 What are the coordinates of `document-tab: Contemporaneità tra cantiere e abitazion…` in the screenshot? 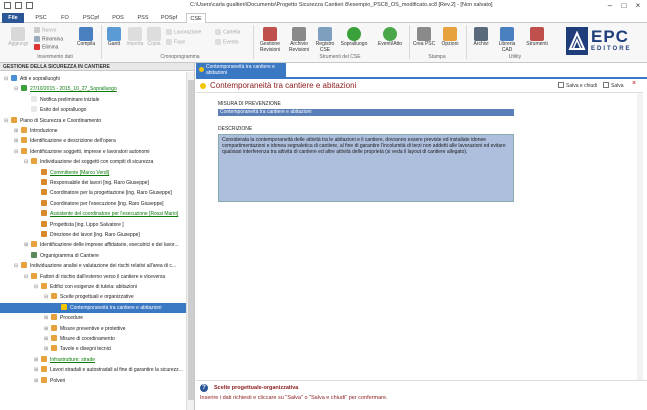 It's located at (241, 70).